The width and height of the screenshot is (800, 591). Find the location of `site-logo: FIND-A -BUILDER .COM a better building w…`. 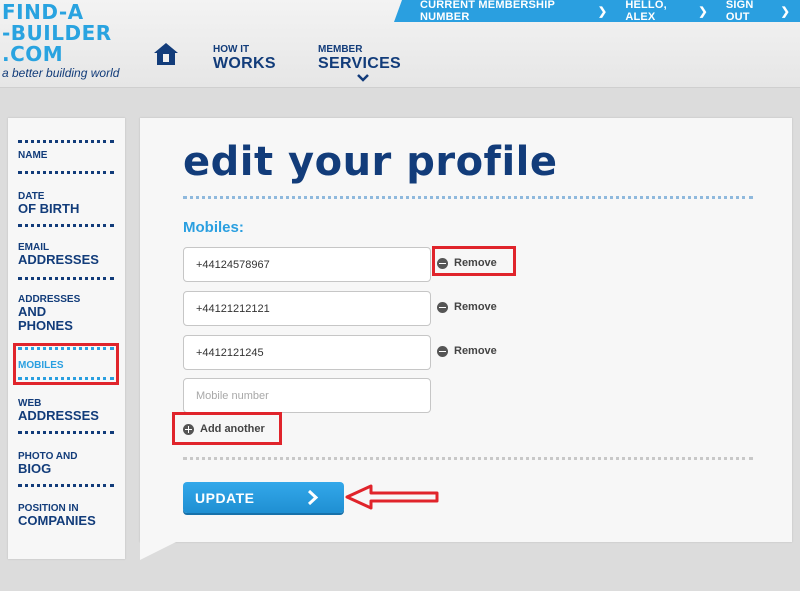

site-logo: FIND-A -BUILDER .COM a better building w… is located at coordinates (70, 44).